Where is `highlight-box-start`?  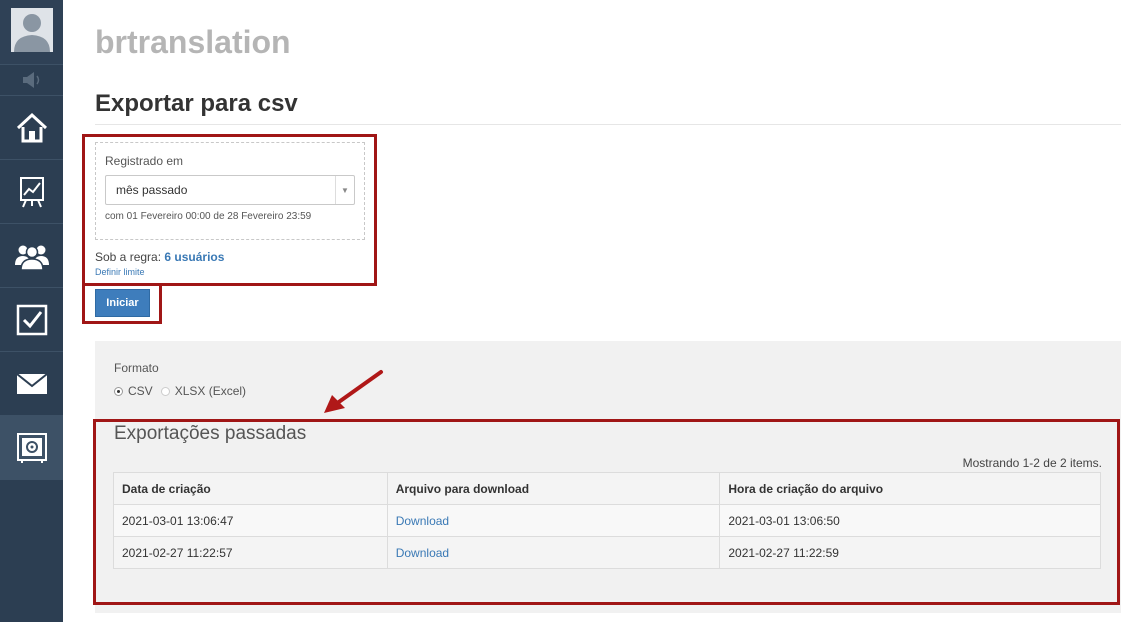 highlight-box-start is located at coordinates (122, 303).